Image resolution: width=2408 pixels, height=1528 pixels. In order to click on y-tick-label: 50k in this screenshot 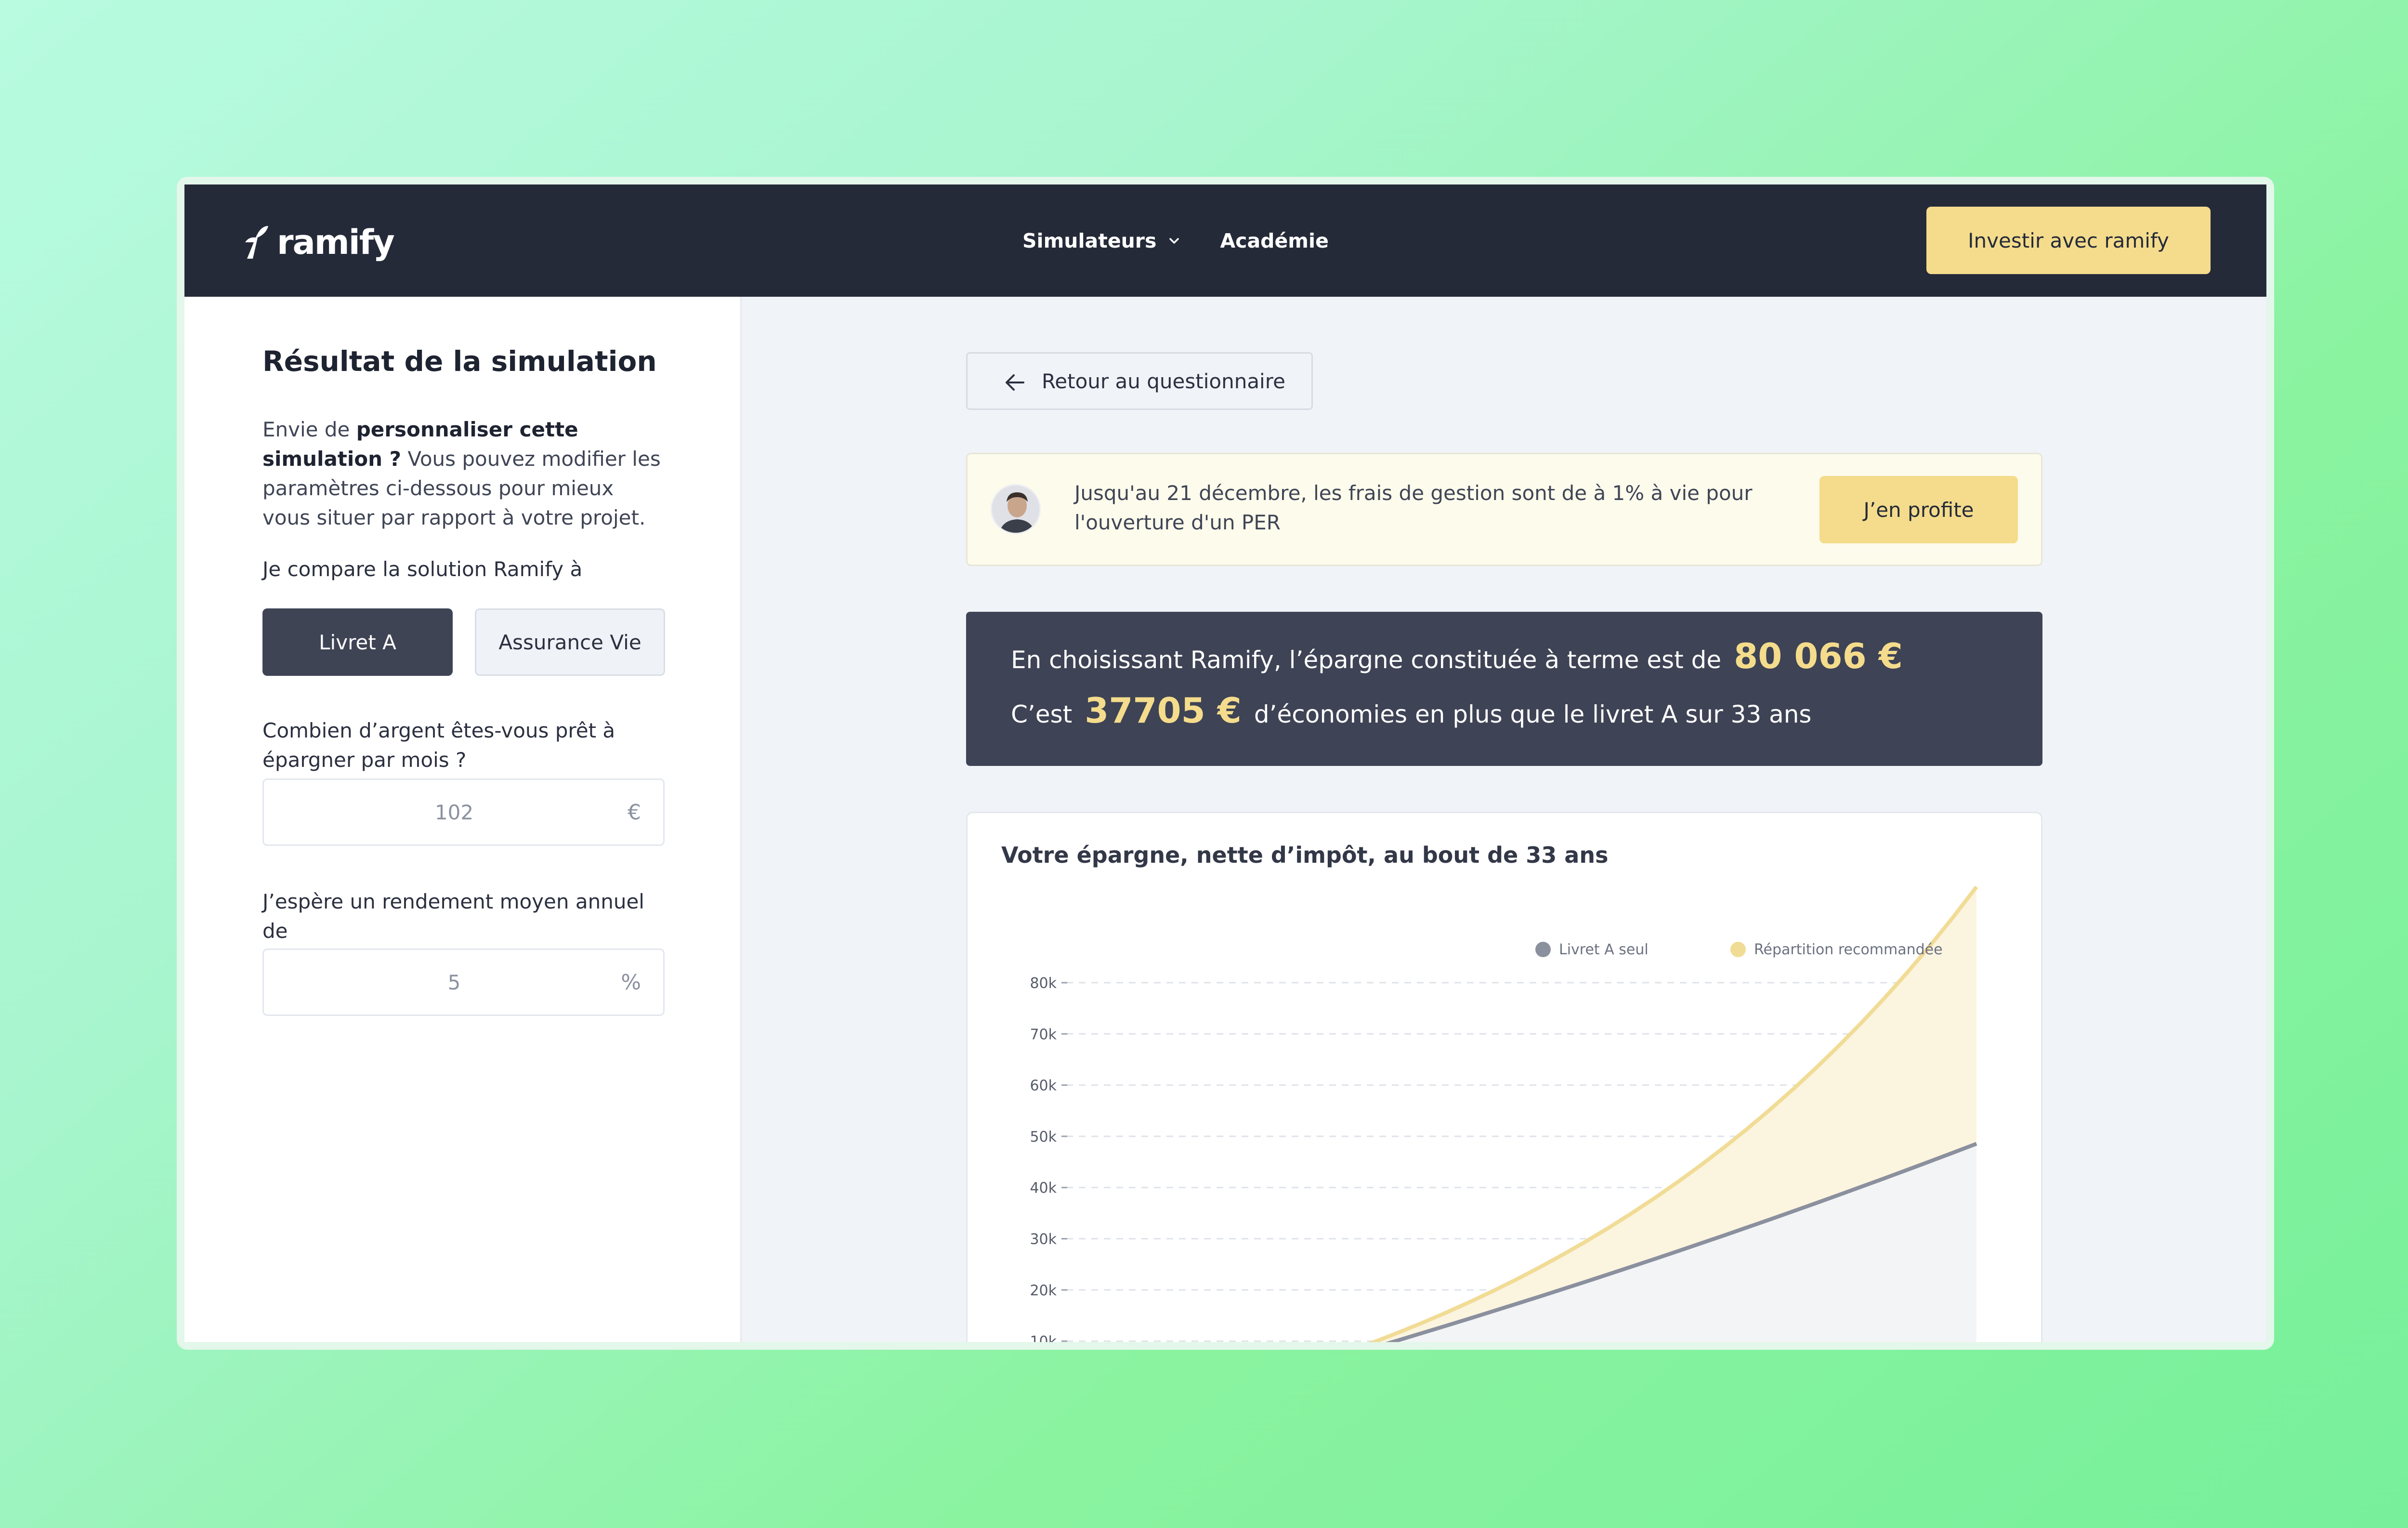, I will do `click(1043, 1137)`.